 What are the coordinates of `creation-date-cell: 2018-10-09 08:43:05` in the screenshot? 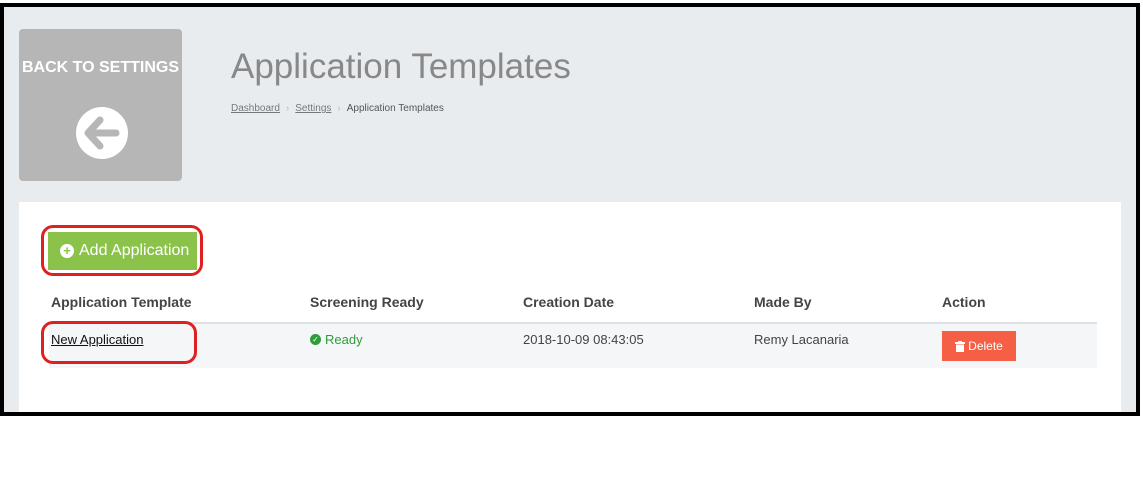 It's located at (583, 339).